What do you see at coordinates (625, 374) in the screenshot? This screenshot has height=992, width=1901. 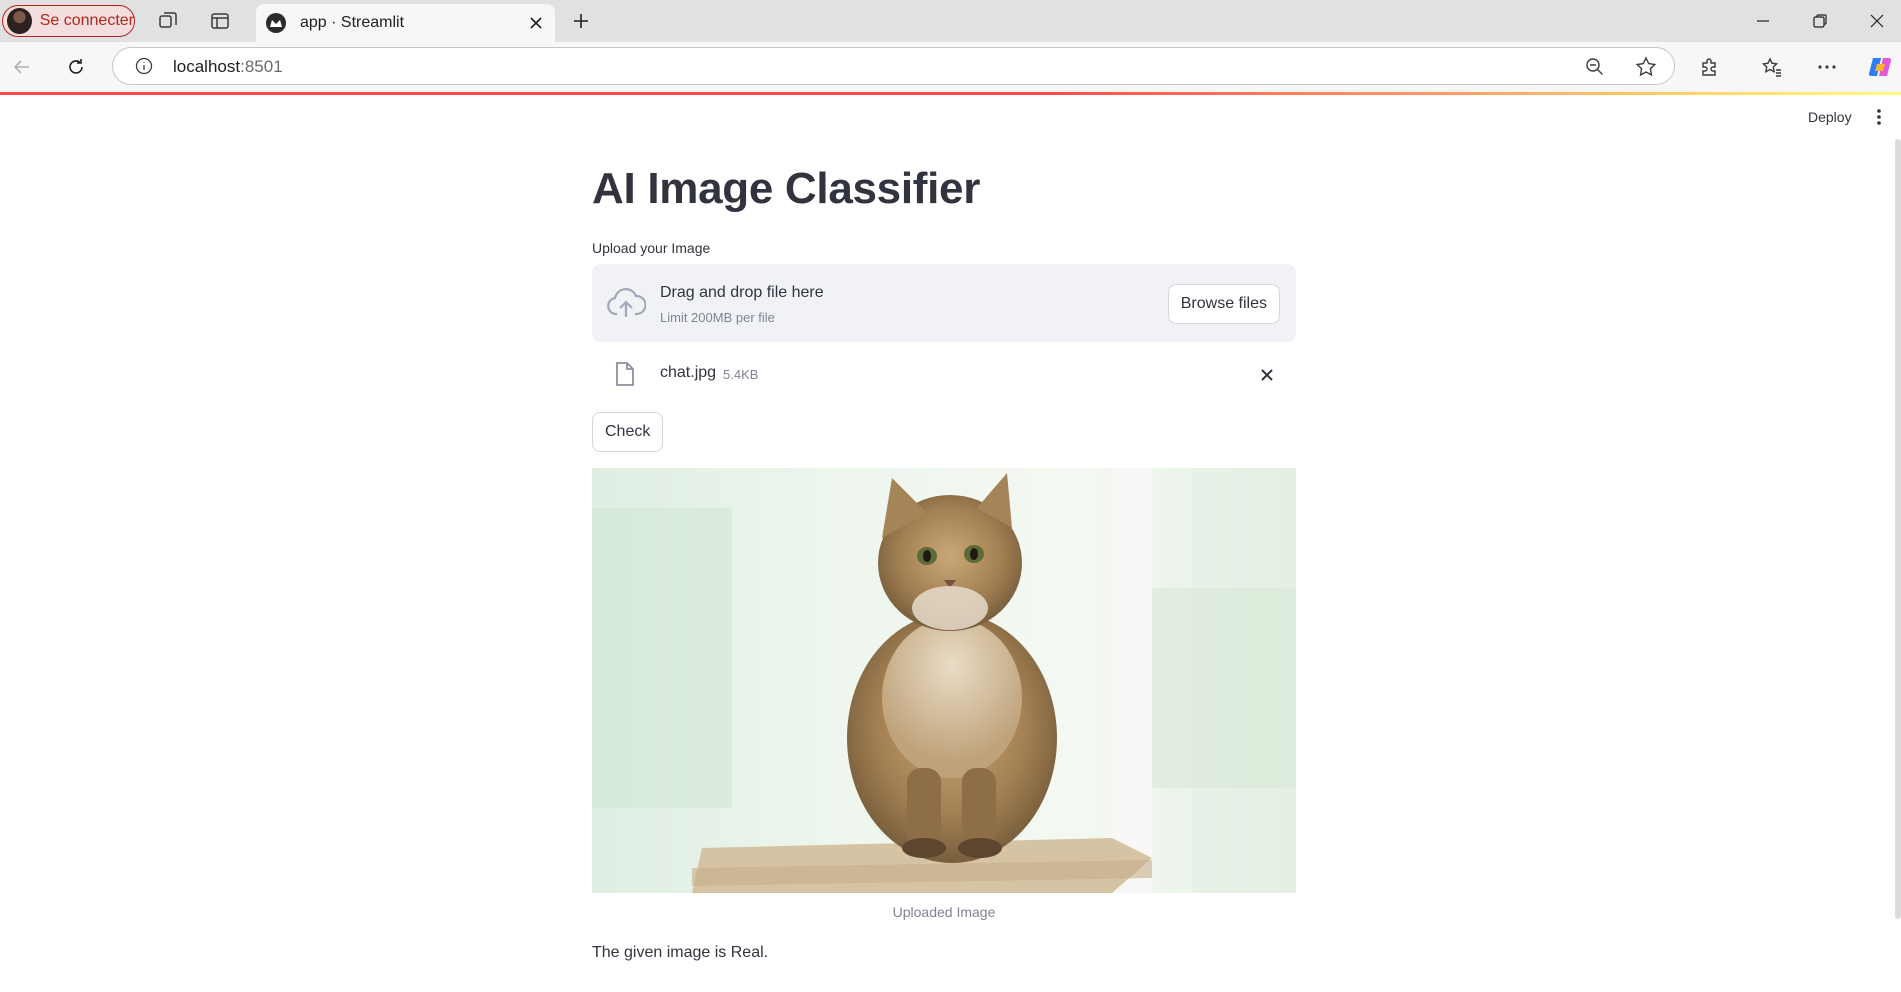 I see `file-icon` at bounding box center [625, 374].